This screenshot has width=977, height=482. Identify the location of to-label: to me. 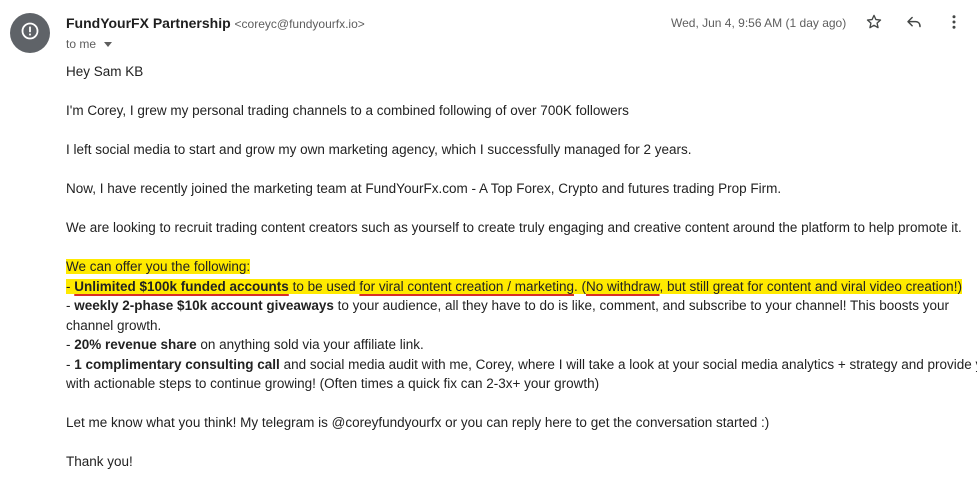
(81, 44).